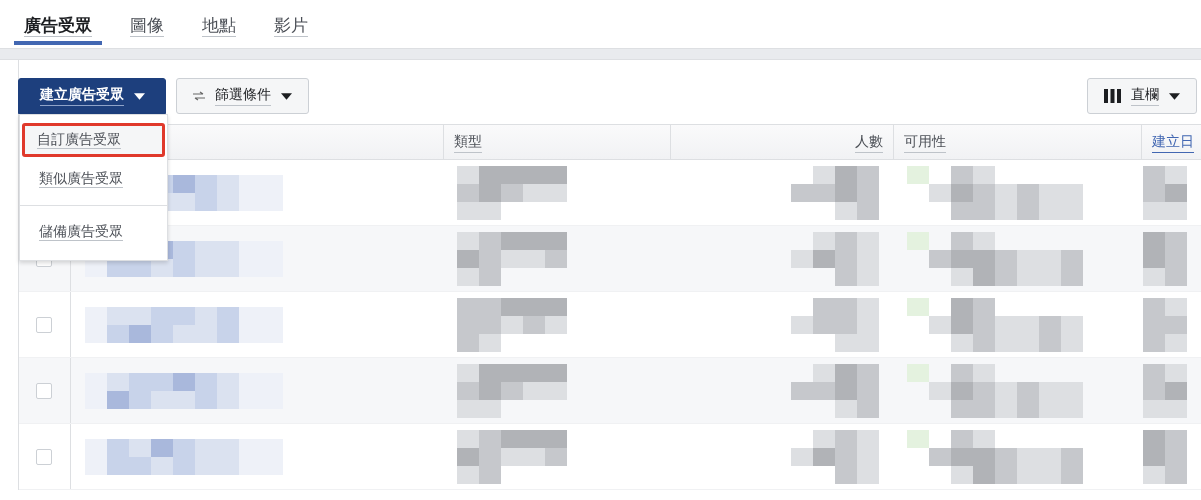 This screenshot has width=1201, height=500. I want to click on columns-icon, so click(1112, 96).